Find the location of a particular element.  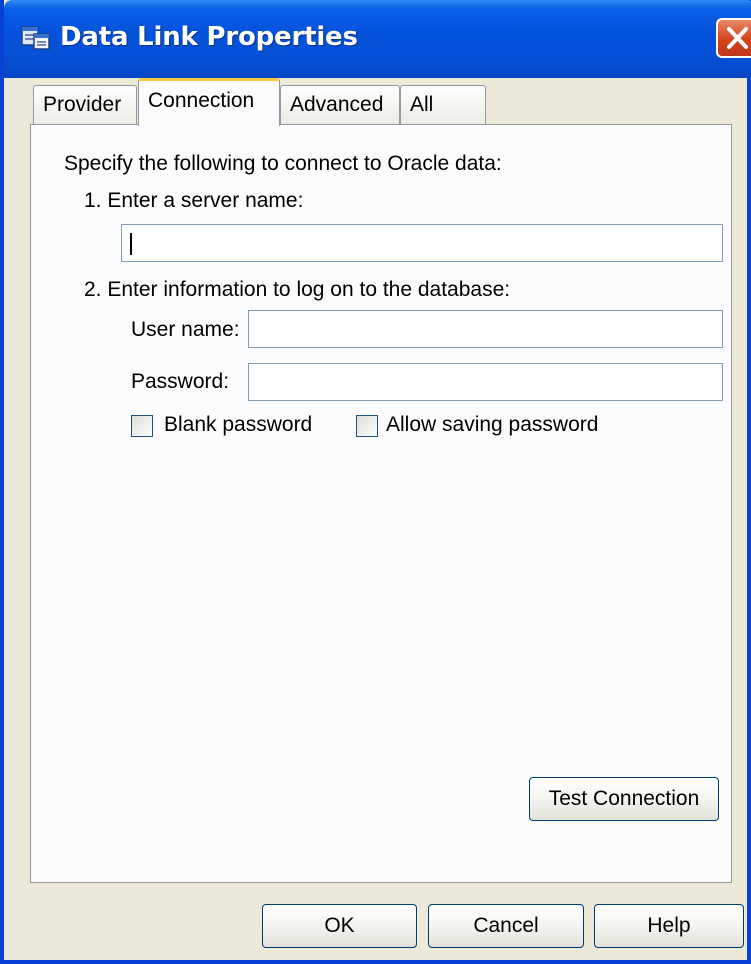

blank-password-checkbox is located at coordinates (142, 426).